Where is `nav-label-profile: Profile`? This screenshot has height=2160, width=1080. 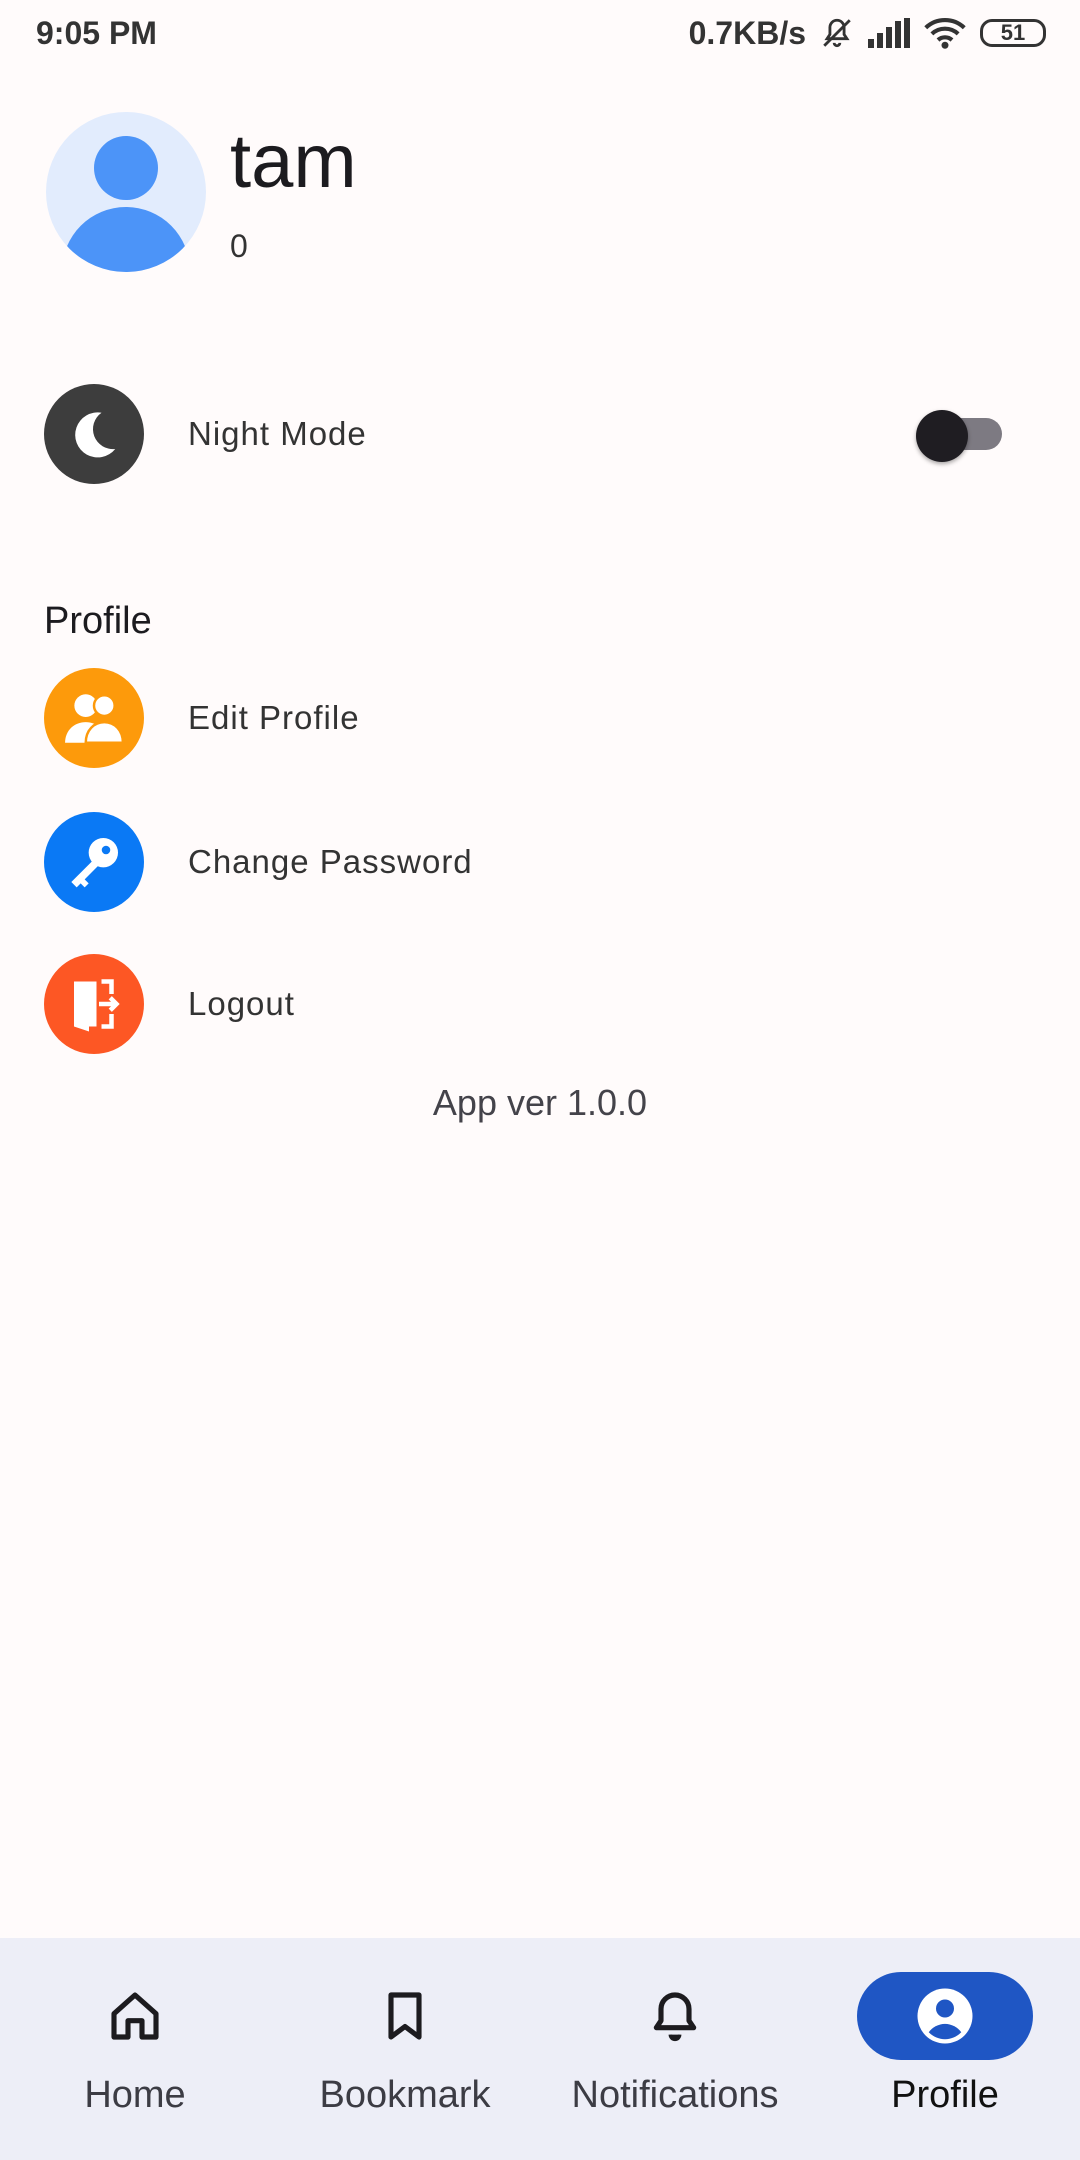
nav-label-profile: Profile is located at coordinates (945, 2095).